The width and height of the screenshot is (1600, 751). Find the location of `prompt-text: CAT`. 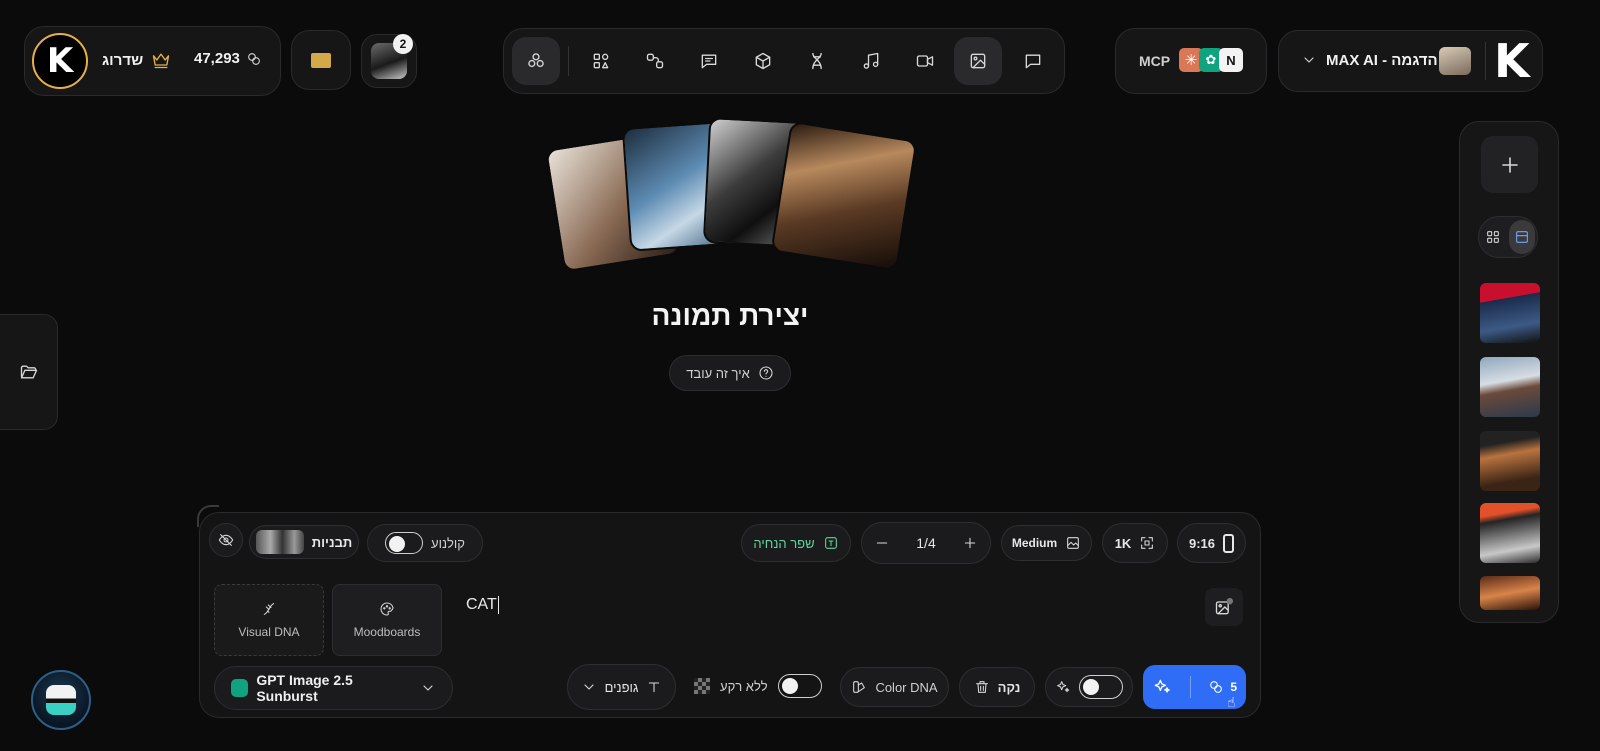

prompt-text: CAT is located at coordinates (481, 605).